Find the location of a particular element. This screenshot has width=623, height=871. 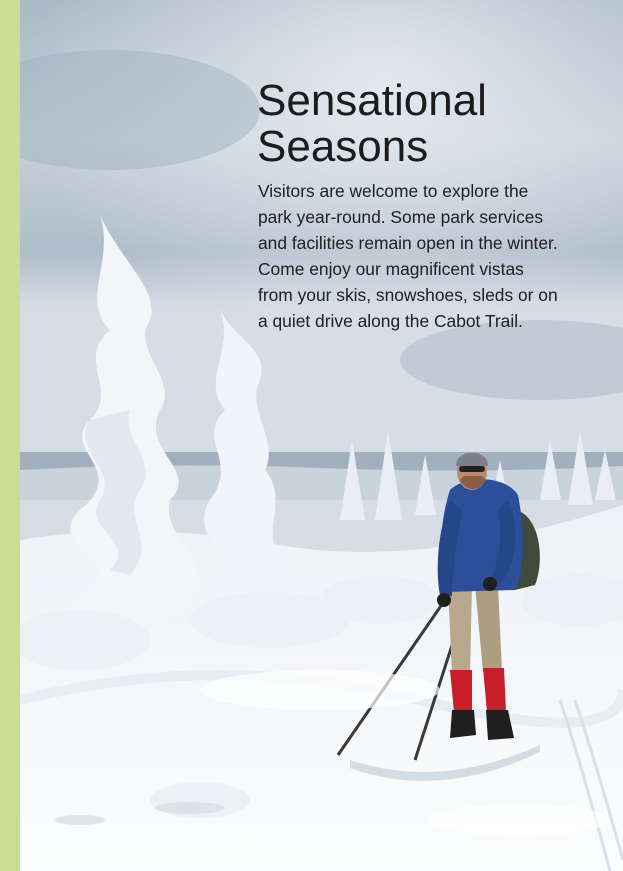

title-line-1: Sensational is located at coordinates (372, 100).